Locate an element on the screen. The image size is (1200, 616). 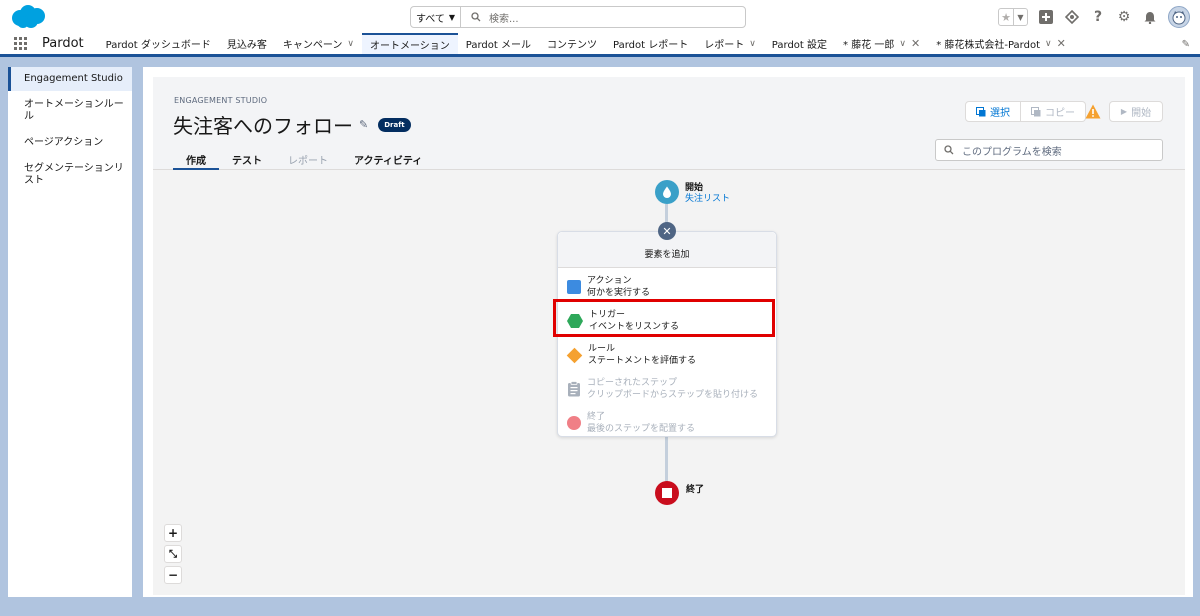
tab-report: レポート is located at coordinates (308, 161).